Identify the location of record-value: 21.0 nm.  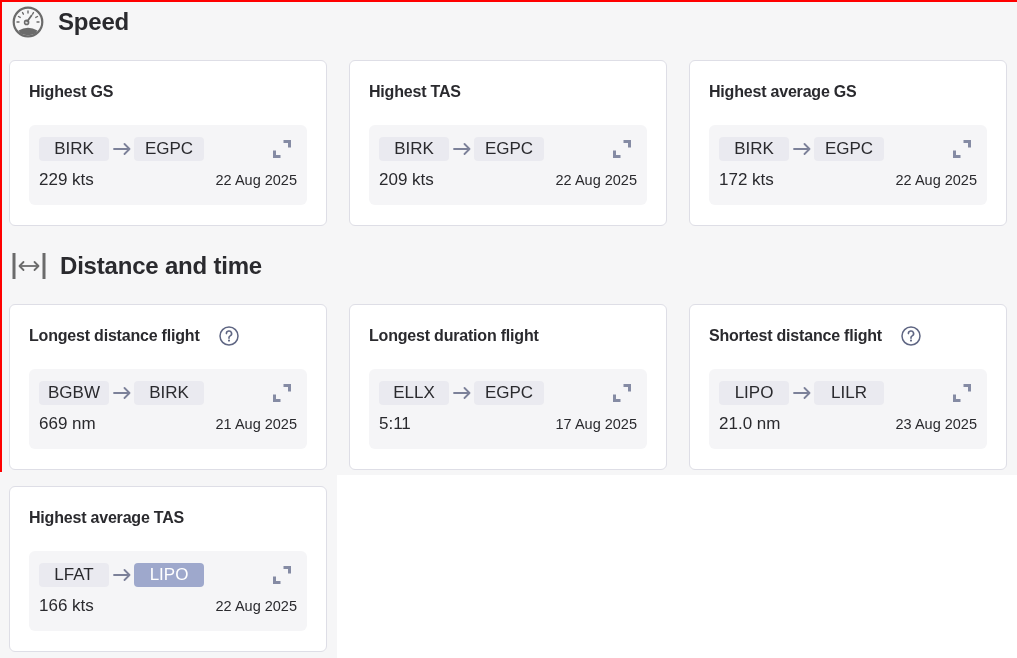
(750, 424).